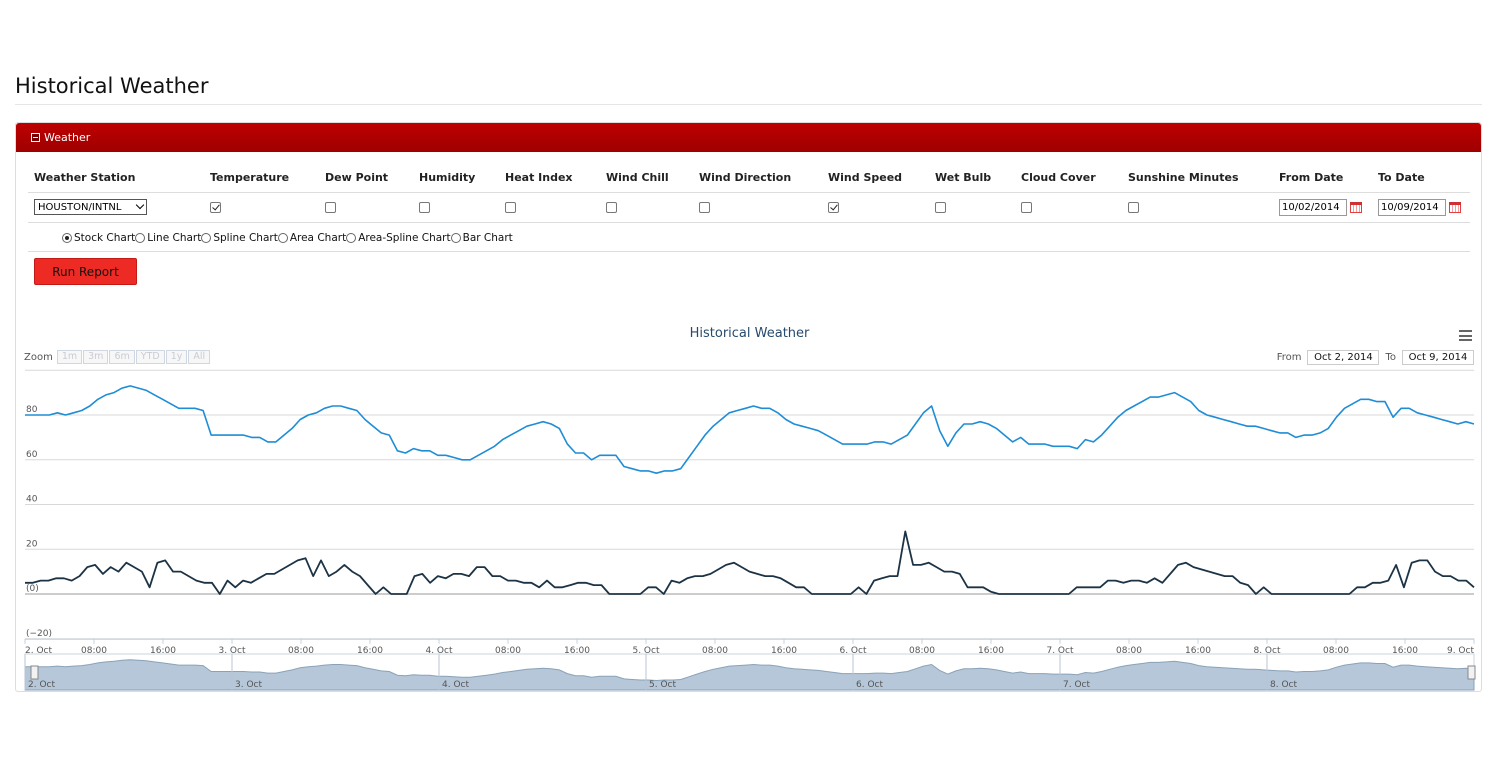  I want to click on series-line-wind-speed, so click(750, 562).